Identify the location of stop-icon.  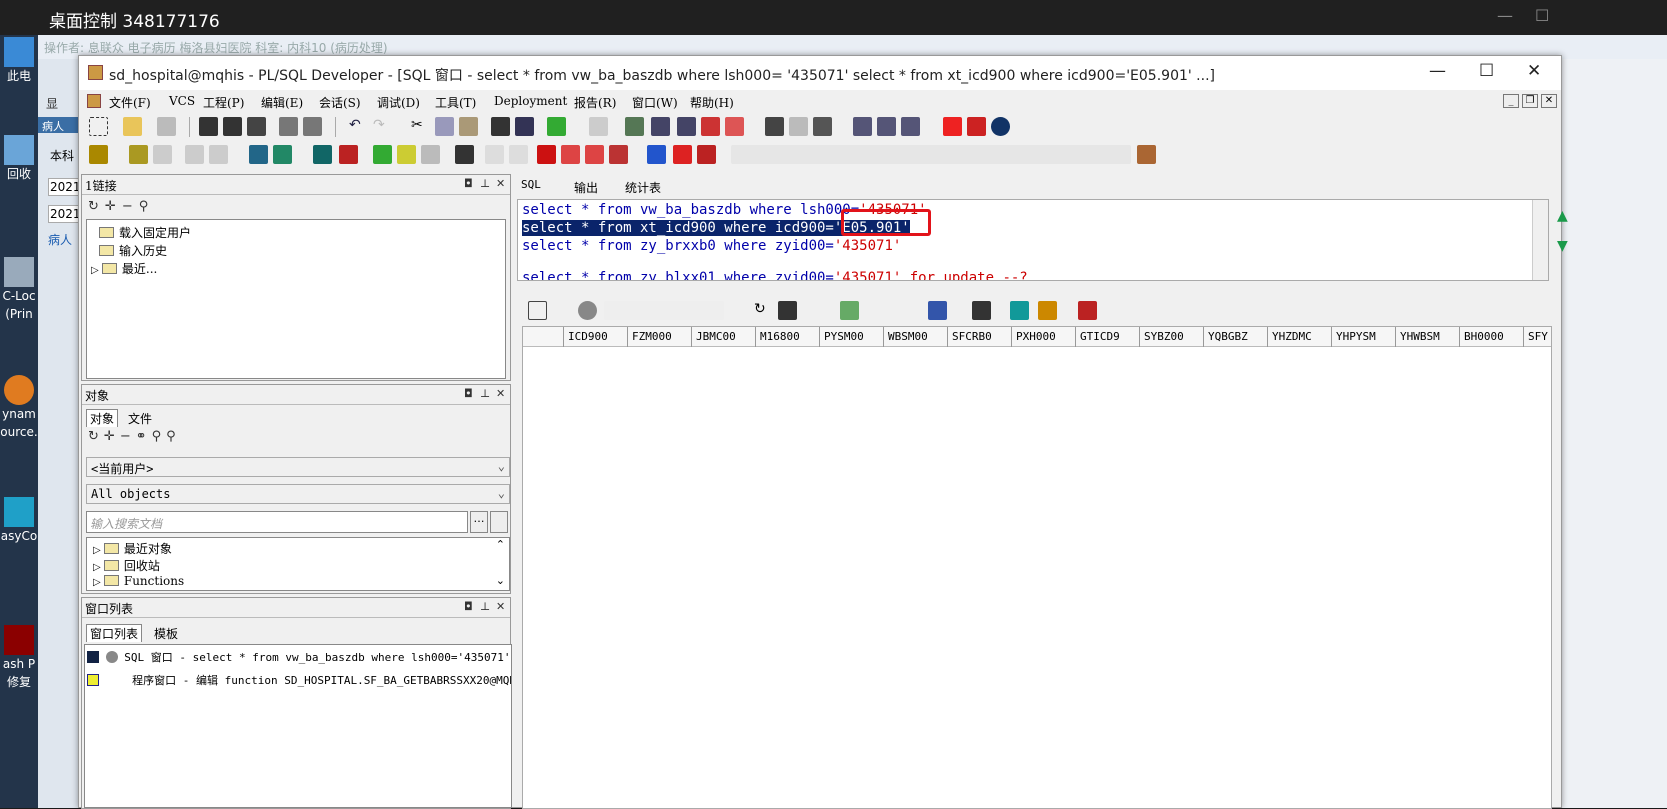
(706, 154).